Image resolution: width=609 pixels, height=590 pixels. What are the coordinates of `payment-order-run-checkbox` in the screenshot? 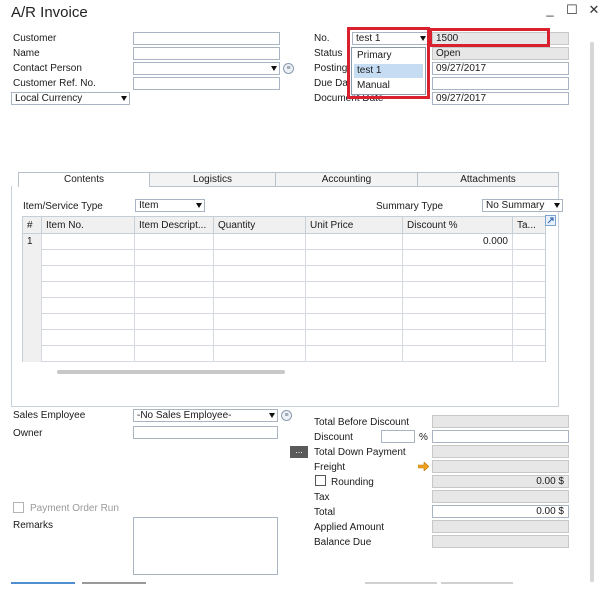 It's located at (18, 507).